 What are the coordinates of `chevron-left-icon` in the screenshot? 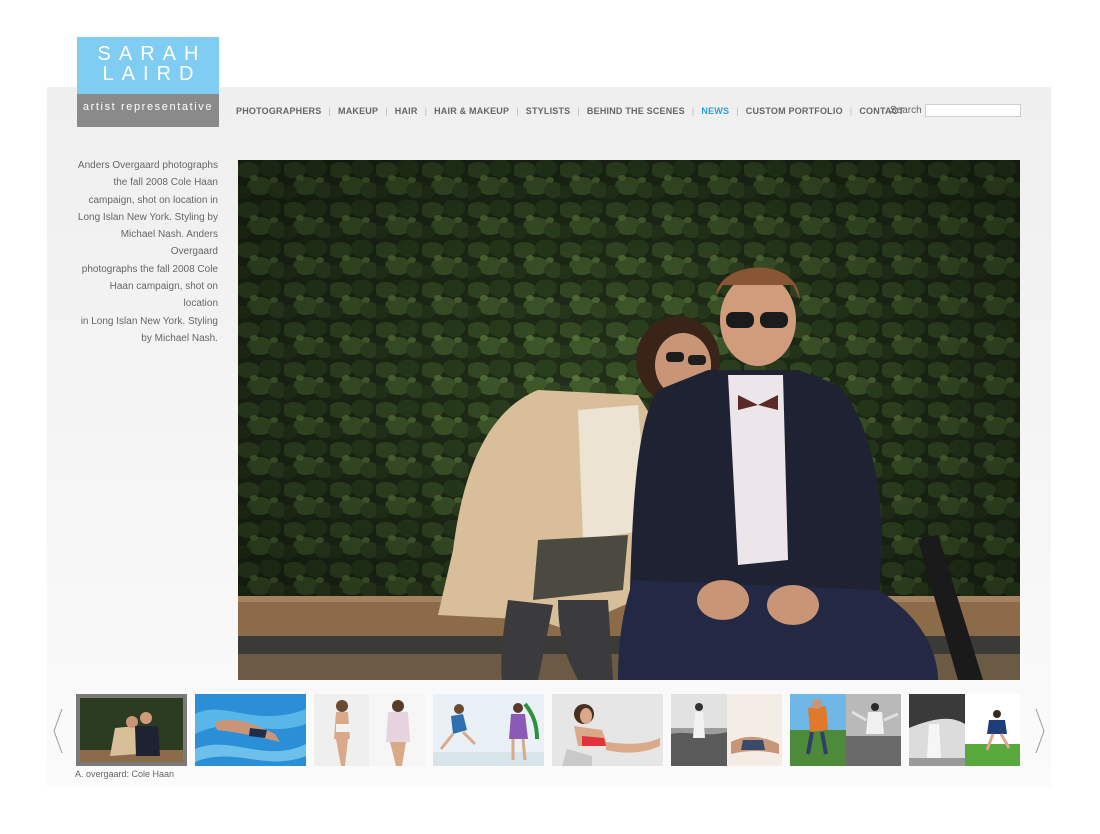 It's located at (58, 731).